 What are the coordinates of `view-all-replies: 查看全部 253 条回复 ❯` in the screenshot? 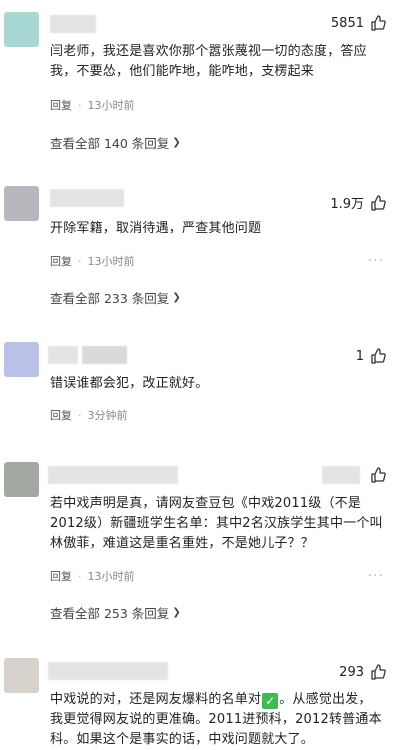 It's located at (115, 612).